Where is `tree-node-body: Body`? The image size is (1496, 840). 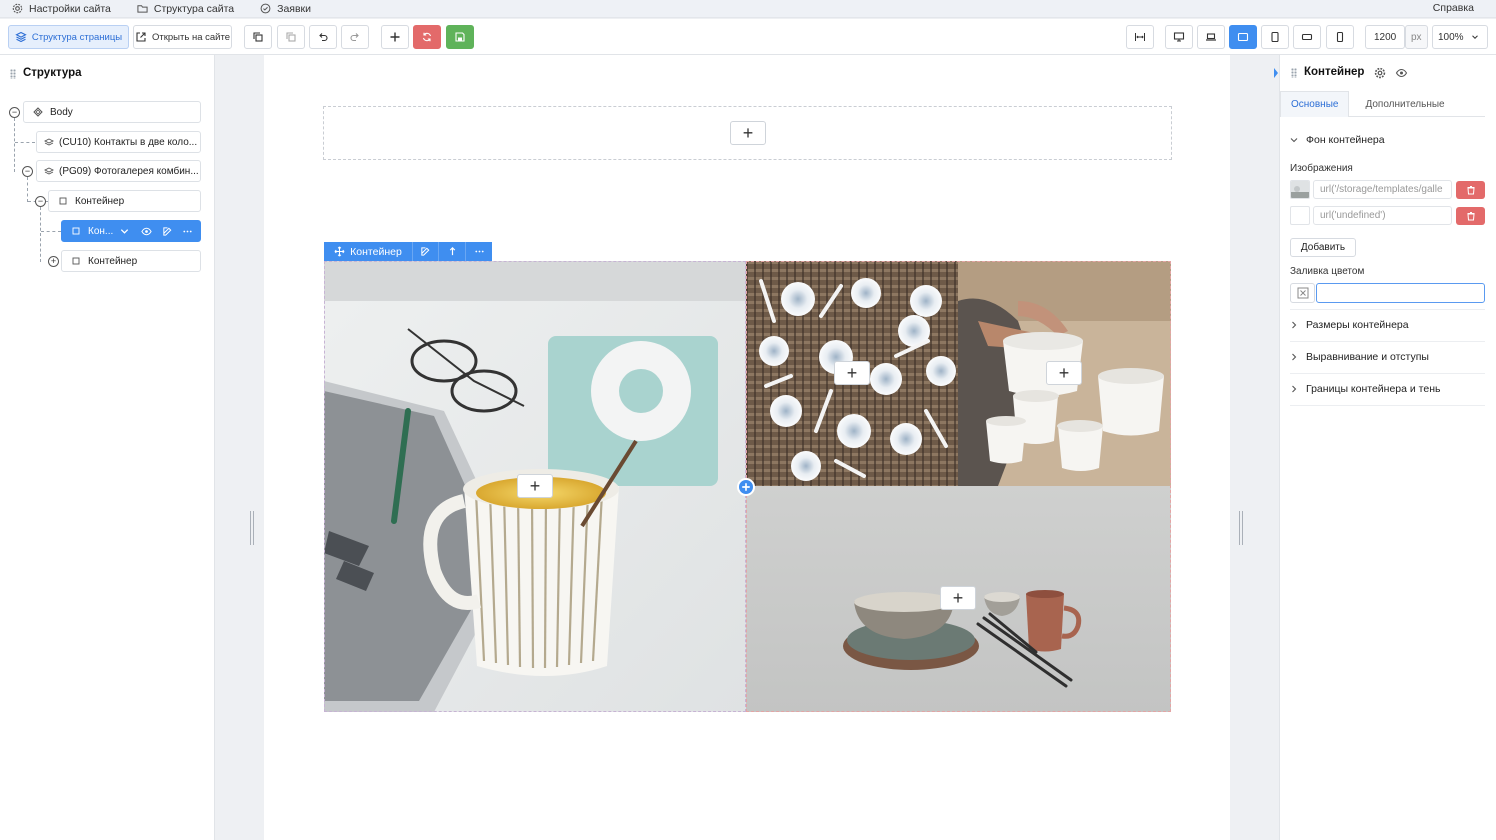 tree-node-body: Body is located at coordinates (112, 112).